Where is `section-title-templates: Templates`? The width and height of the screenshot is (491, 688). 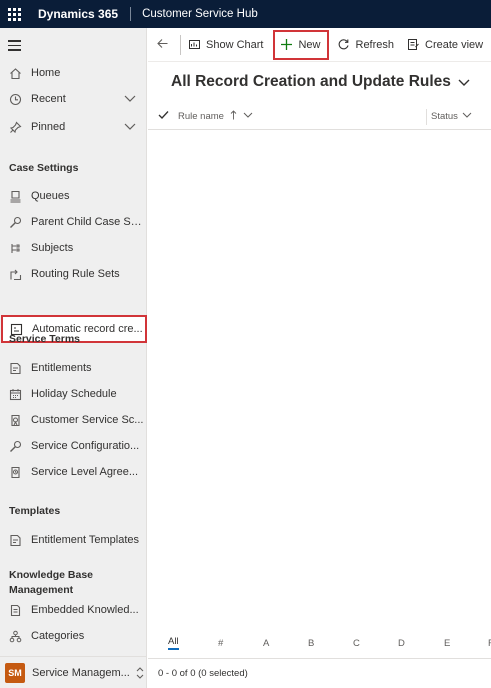
section-title-templates: Templates is located at coordinates (35, 511).